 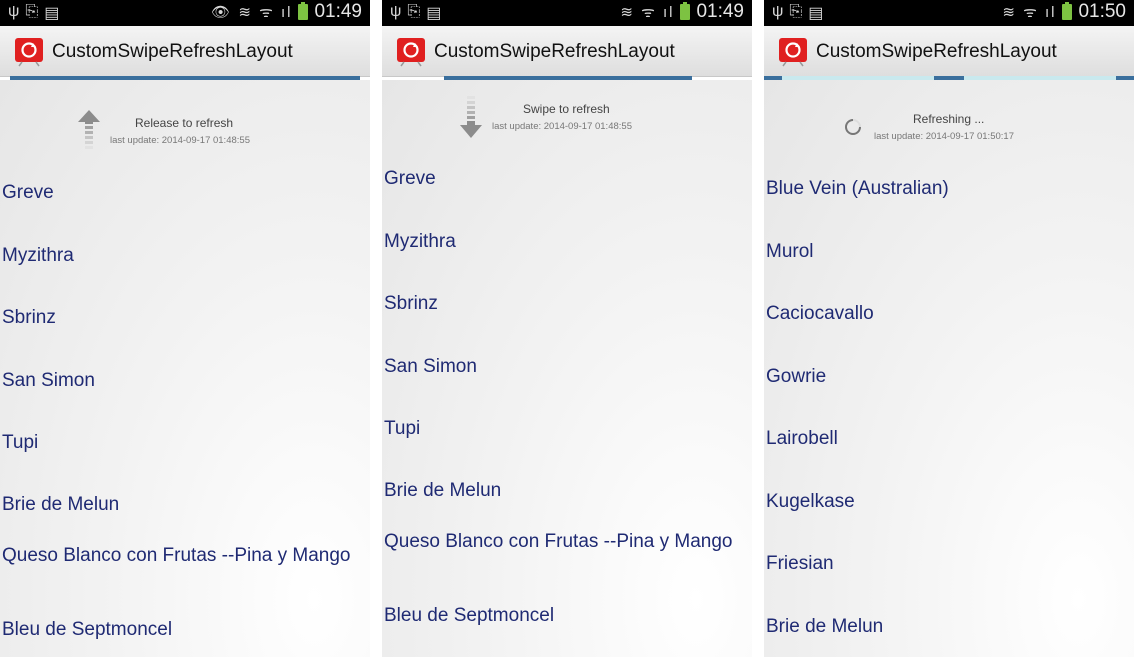 I want to click on status-bar: ψ ⎘ ▤ ≋ ᯤ ıl 01:49, so click(x=567, y=13).